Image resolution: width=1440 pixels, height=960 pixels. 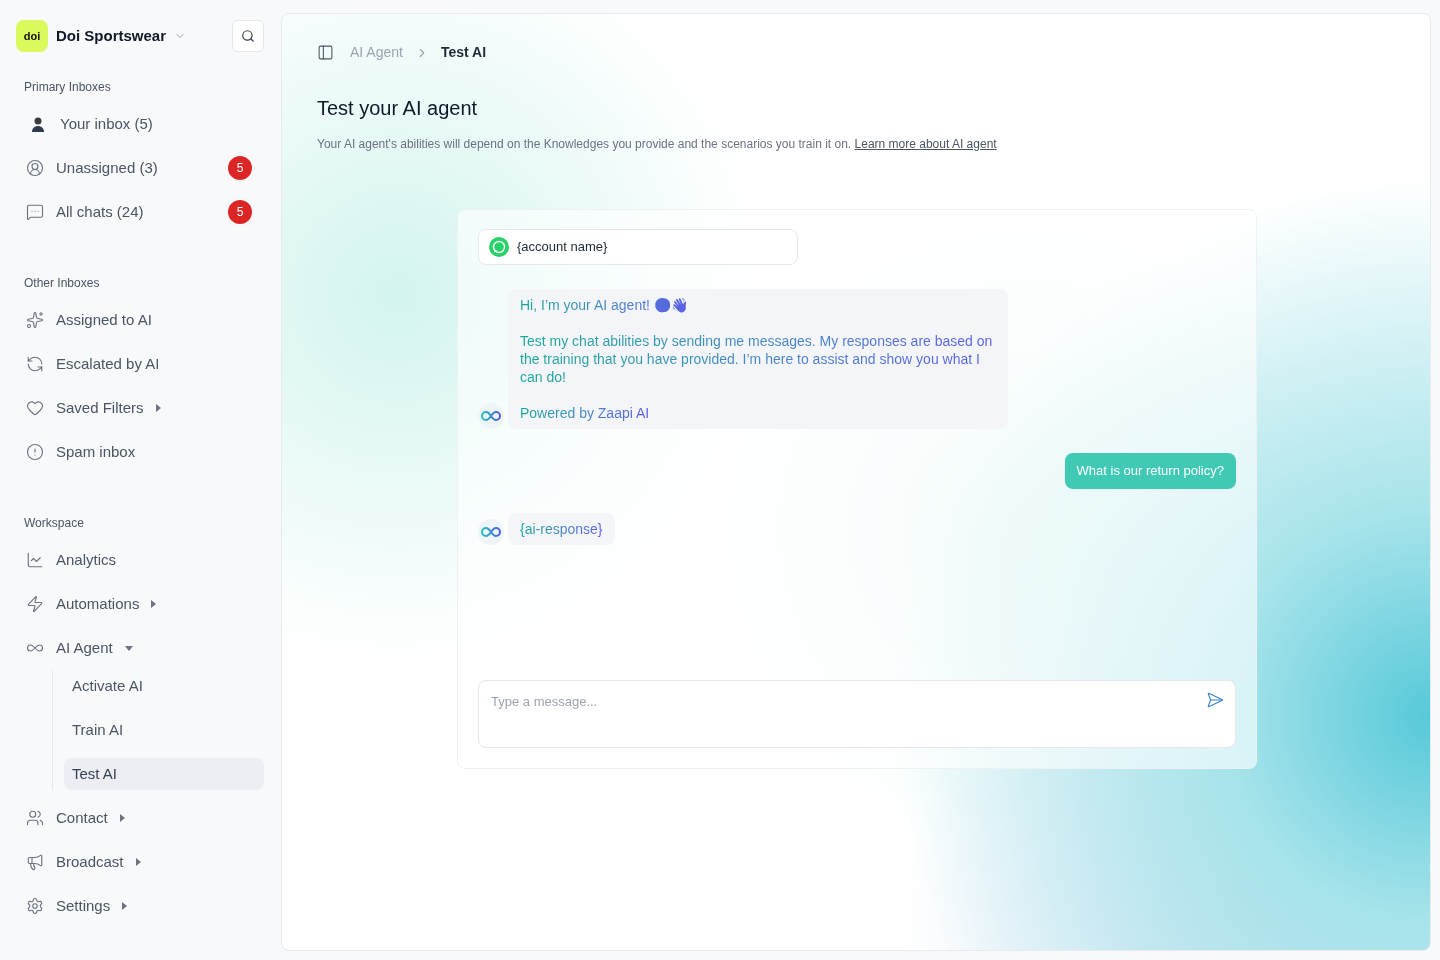 I want to click on alert-icon, so click(x=35, y=452).